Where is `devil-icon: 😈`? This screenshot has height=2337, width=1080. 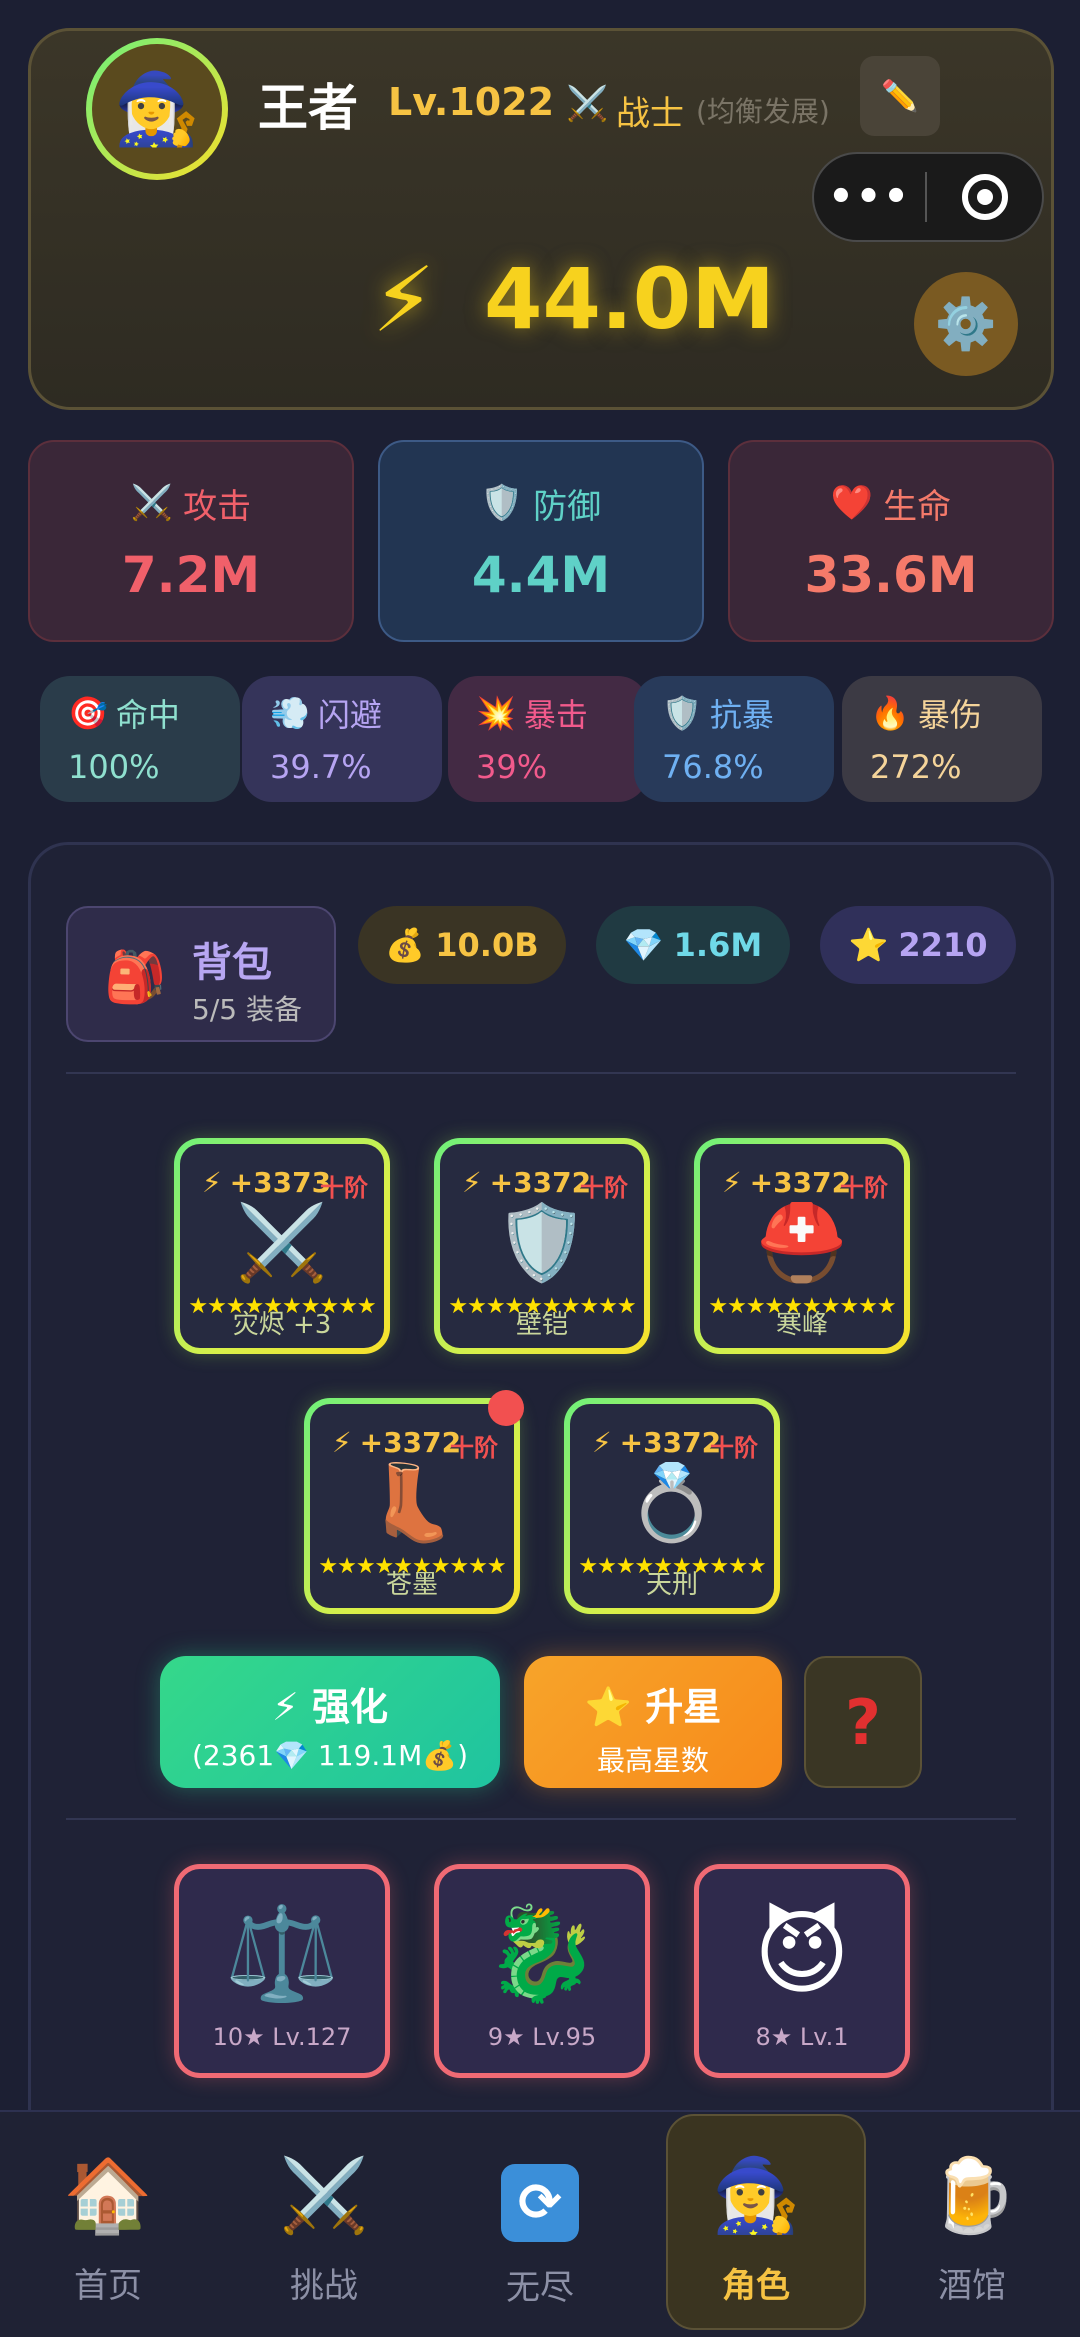 devil-icon: 😈 is located at coordinates (802, 1953).